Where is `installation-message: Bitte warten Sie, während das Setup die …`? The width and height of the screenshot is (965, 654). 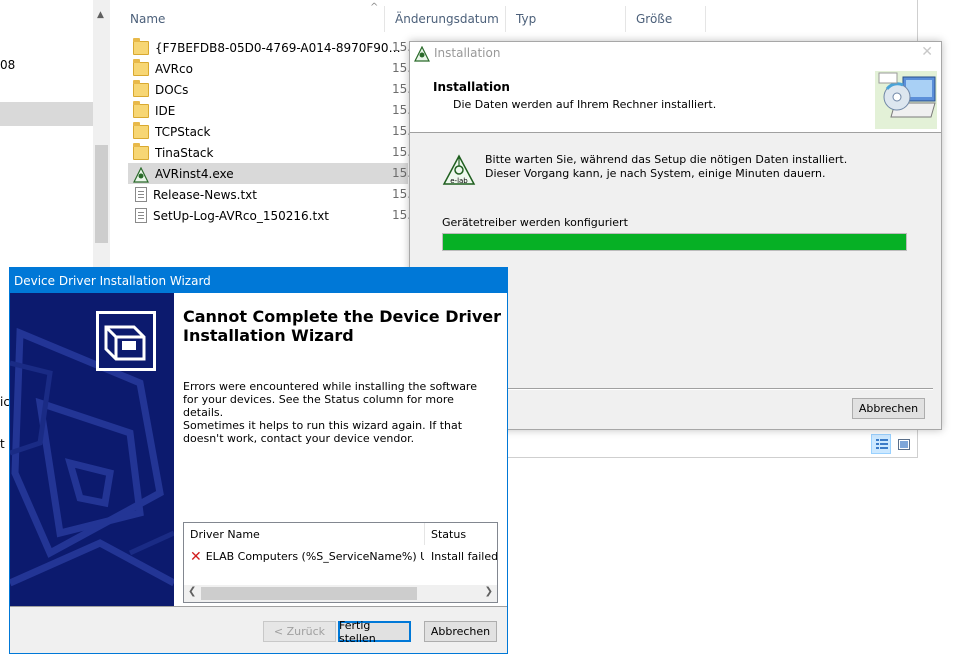 installation-message: Bitte warten Sie, während das Setup die … is located at coordinates (666, 167).